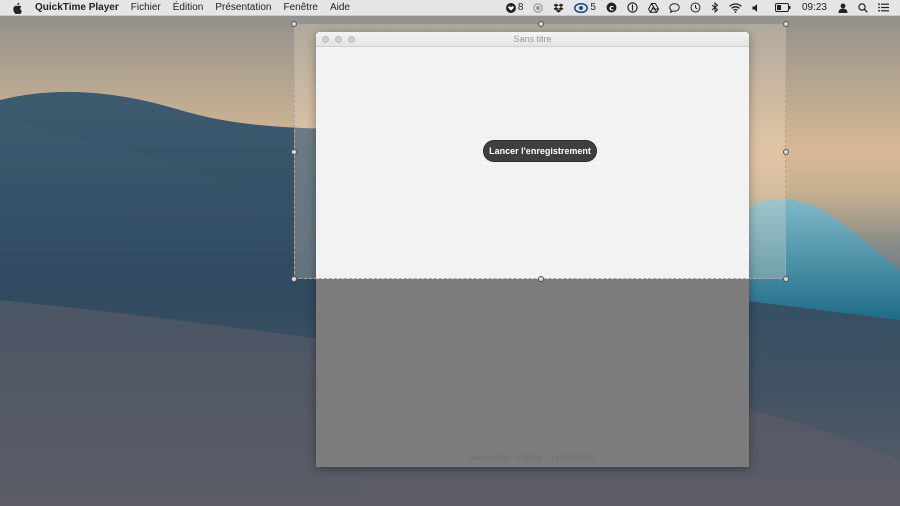 This screenshot has height=506, width=900. What do you see at coordinates (188, 7) in the screenshot?
I see `menu-edition: Édition` at bounding box center [188, 7].